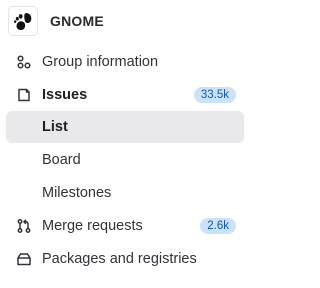 The width and height of the screenshot is (320, 288). Describe the element at coordinates (24, 259) in the screenshot. I see `package-icon` at that location.